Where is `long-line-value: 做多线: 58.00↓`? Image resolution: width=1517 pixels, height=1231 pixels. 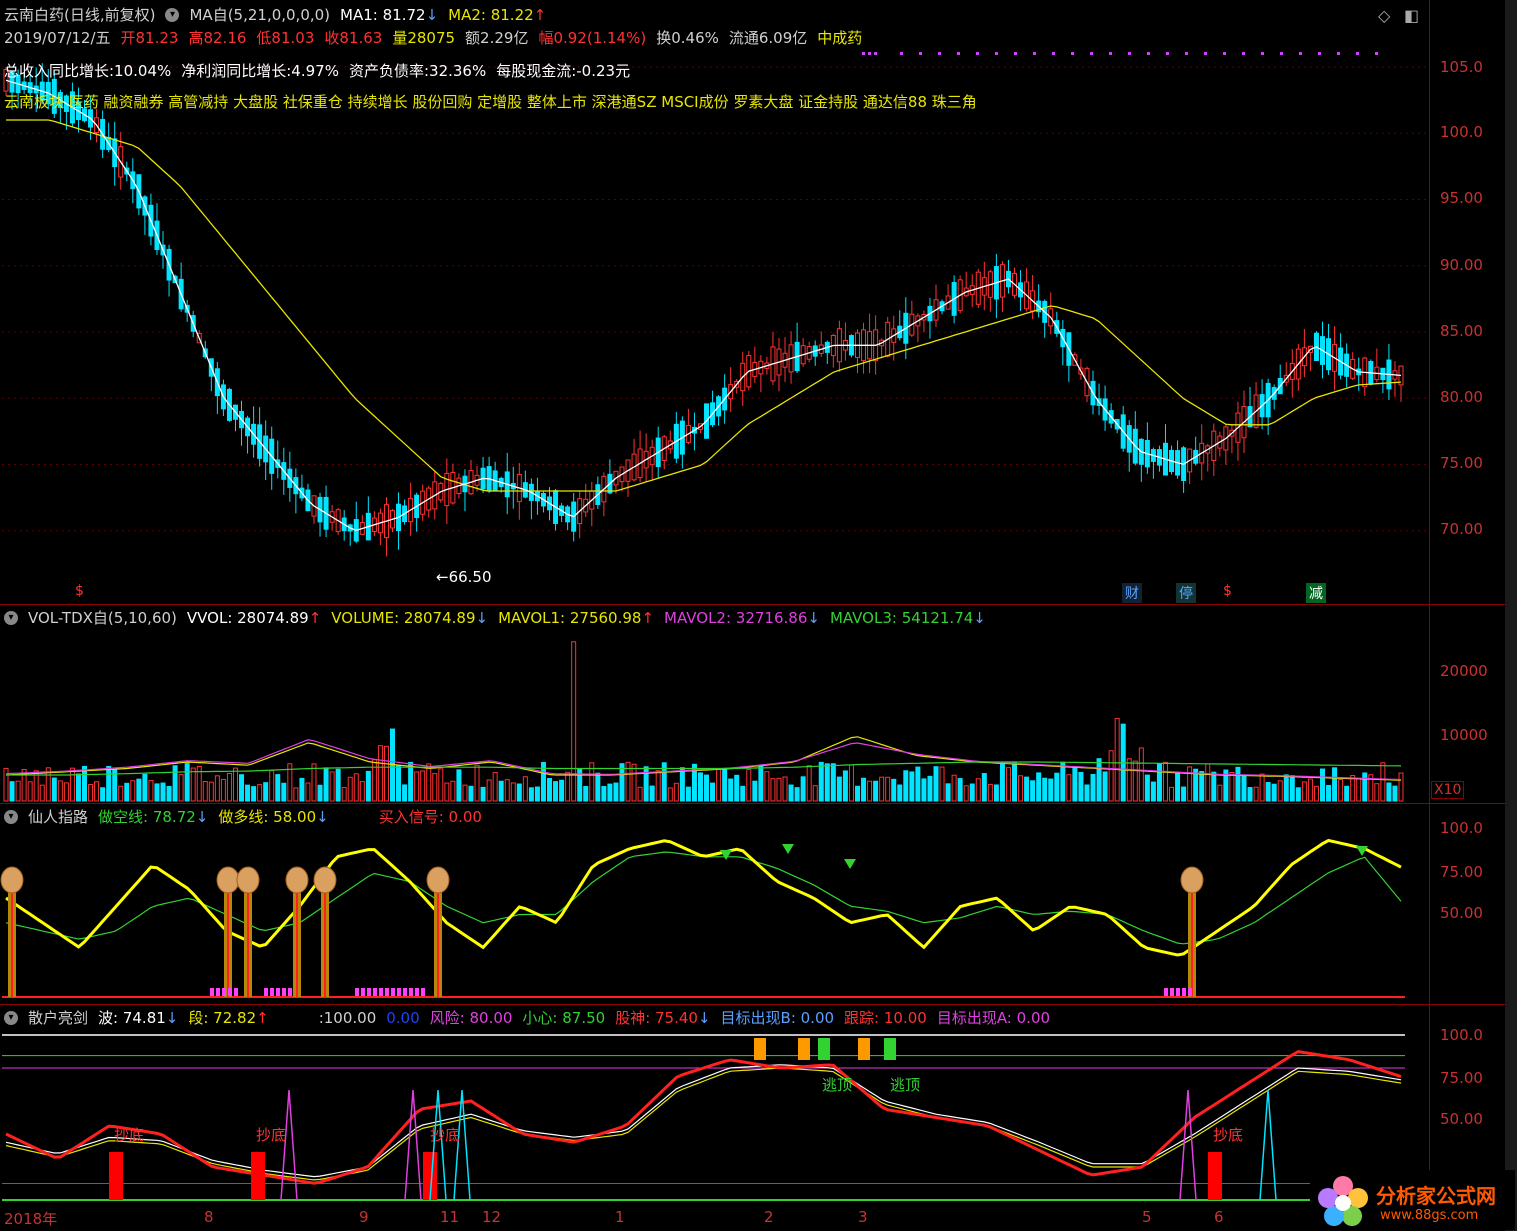 long-line-value: 做多线: 58.00↓ is located at coordinates (273, 817).